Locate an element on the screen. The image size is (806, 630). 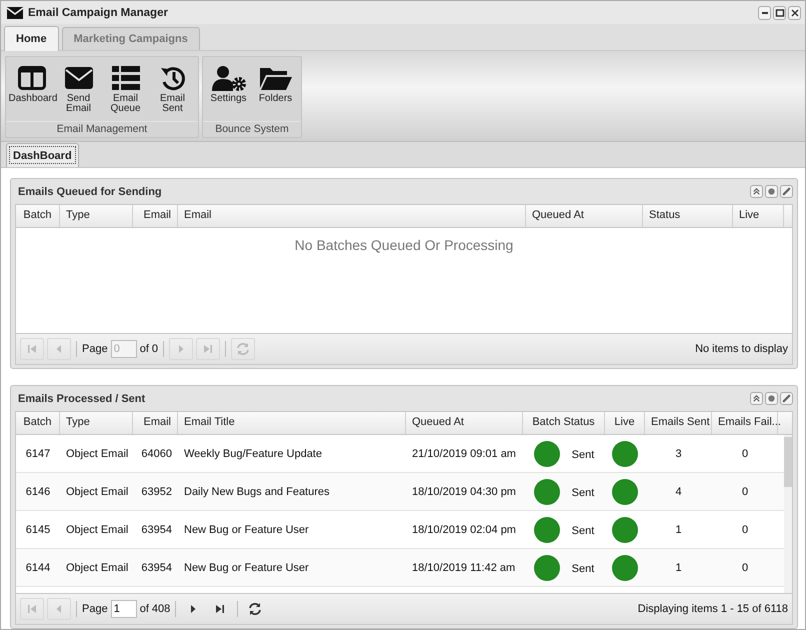
ribbon-button: Send Email is located at coordinates (78, 89).